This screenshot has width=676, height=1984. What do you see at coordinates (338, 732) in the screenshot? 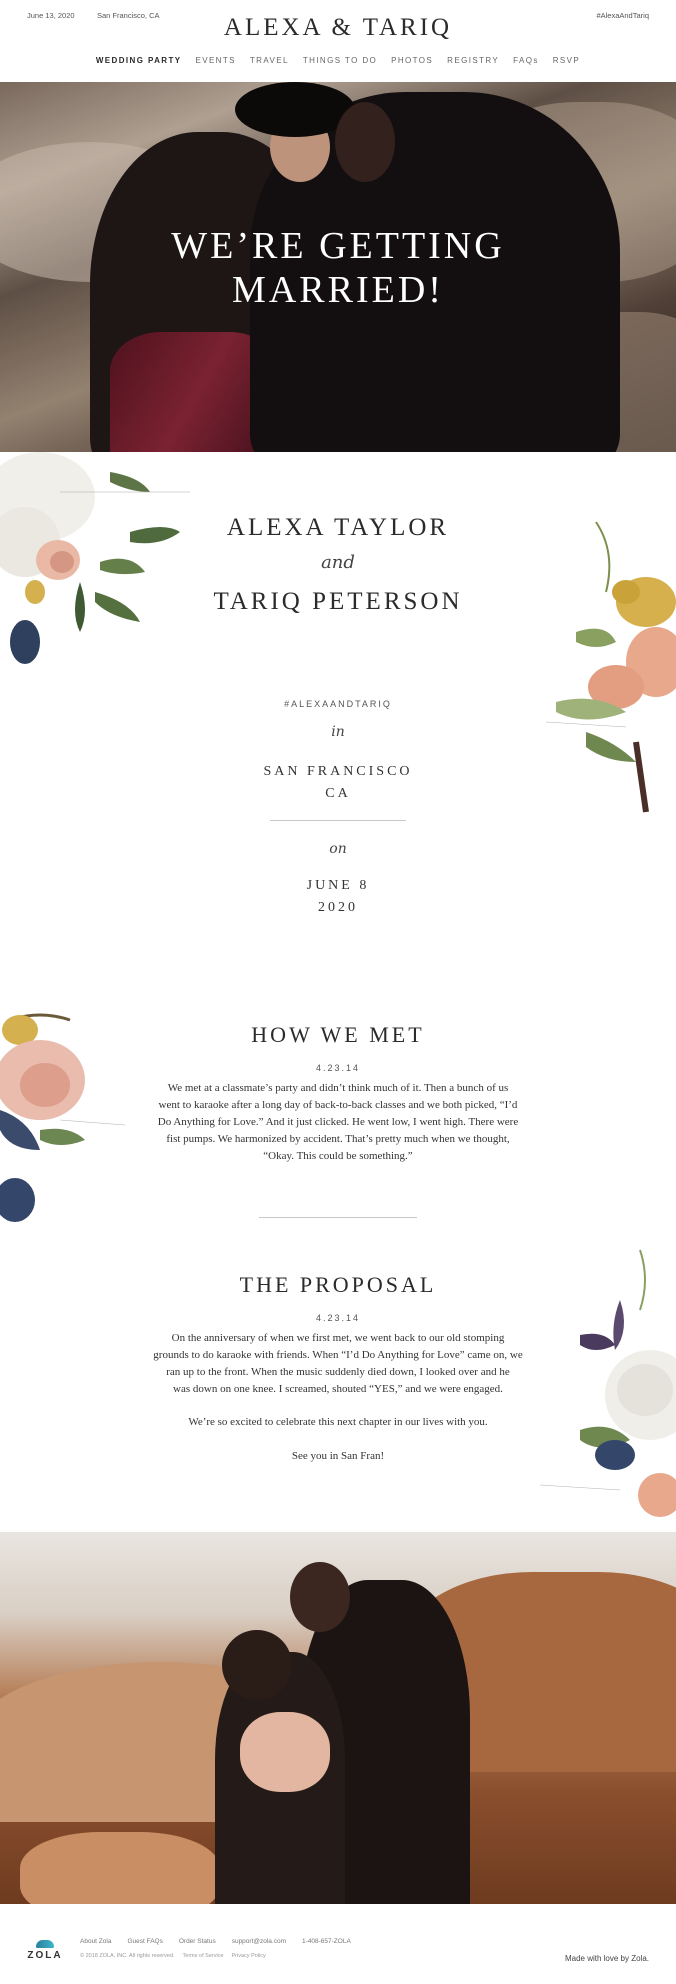
I see `in-script: in` at bounding box center [338, 732].